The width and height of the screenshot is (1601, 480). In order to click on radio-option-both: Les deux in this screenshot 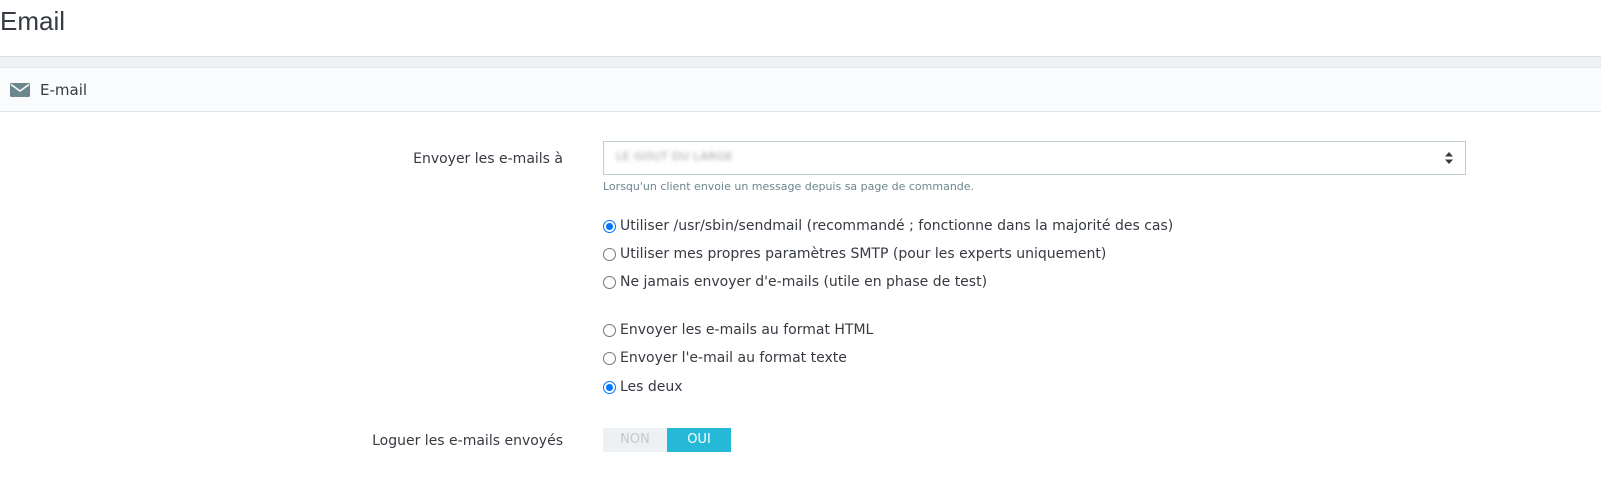, I will do `click(643, 387)`.